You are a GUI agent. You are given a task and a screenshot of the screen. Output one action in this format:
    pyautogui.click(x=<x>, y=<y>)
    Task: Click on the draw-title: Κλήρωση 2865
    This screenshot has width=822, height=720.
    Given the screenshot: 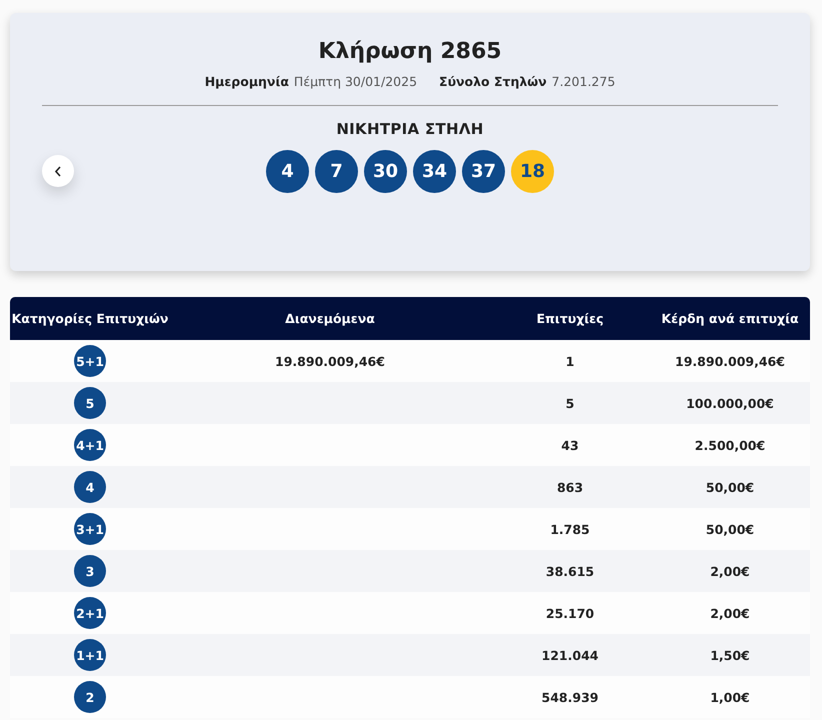 What is the action you would take?
    pyautogui.click(x=410, y=51)
    